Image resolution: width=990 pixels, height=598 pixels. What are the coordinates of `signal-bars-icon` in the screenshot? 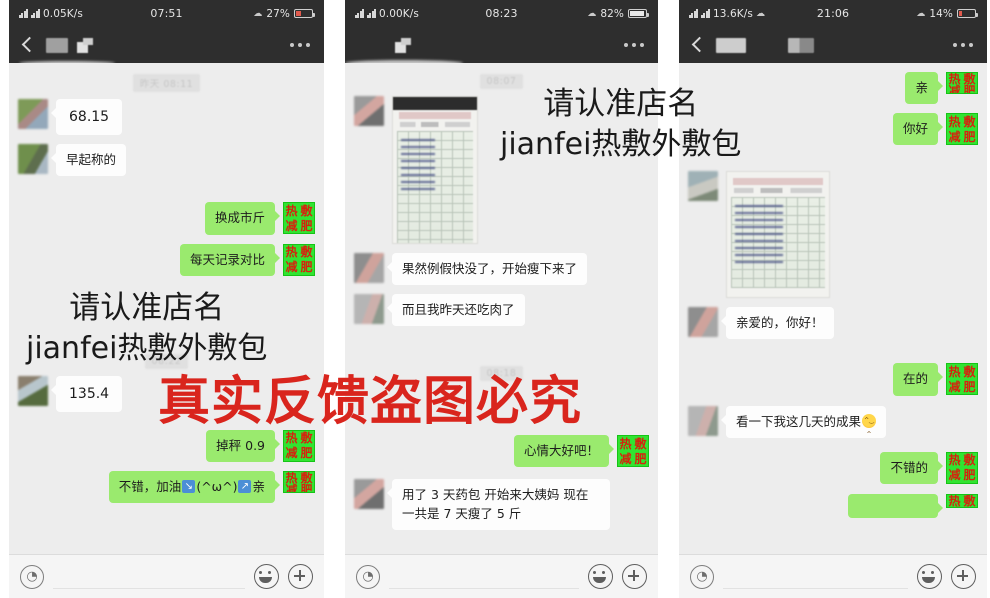 It's located at (359, 13).